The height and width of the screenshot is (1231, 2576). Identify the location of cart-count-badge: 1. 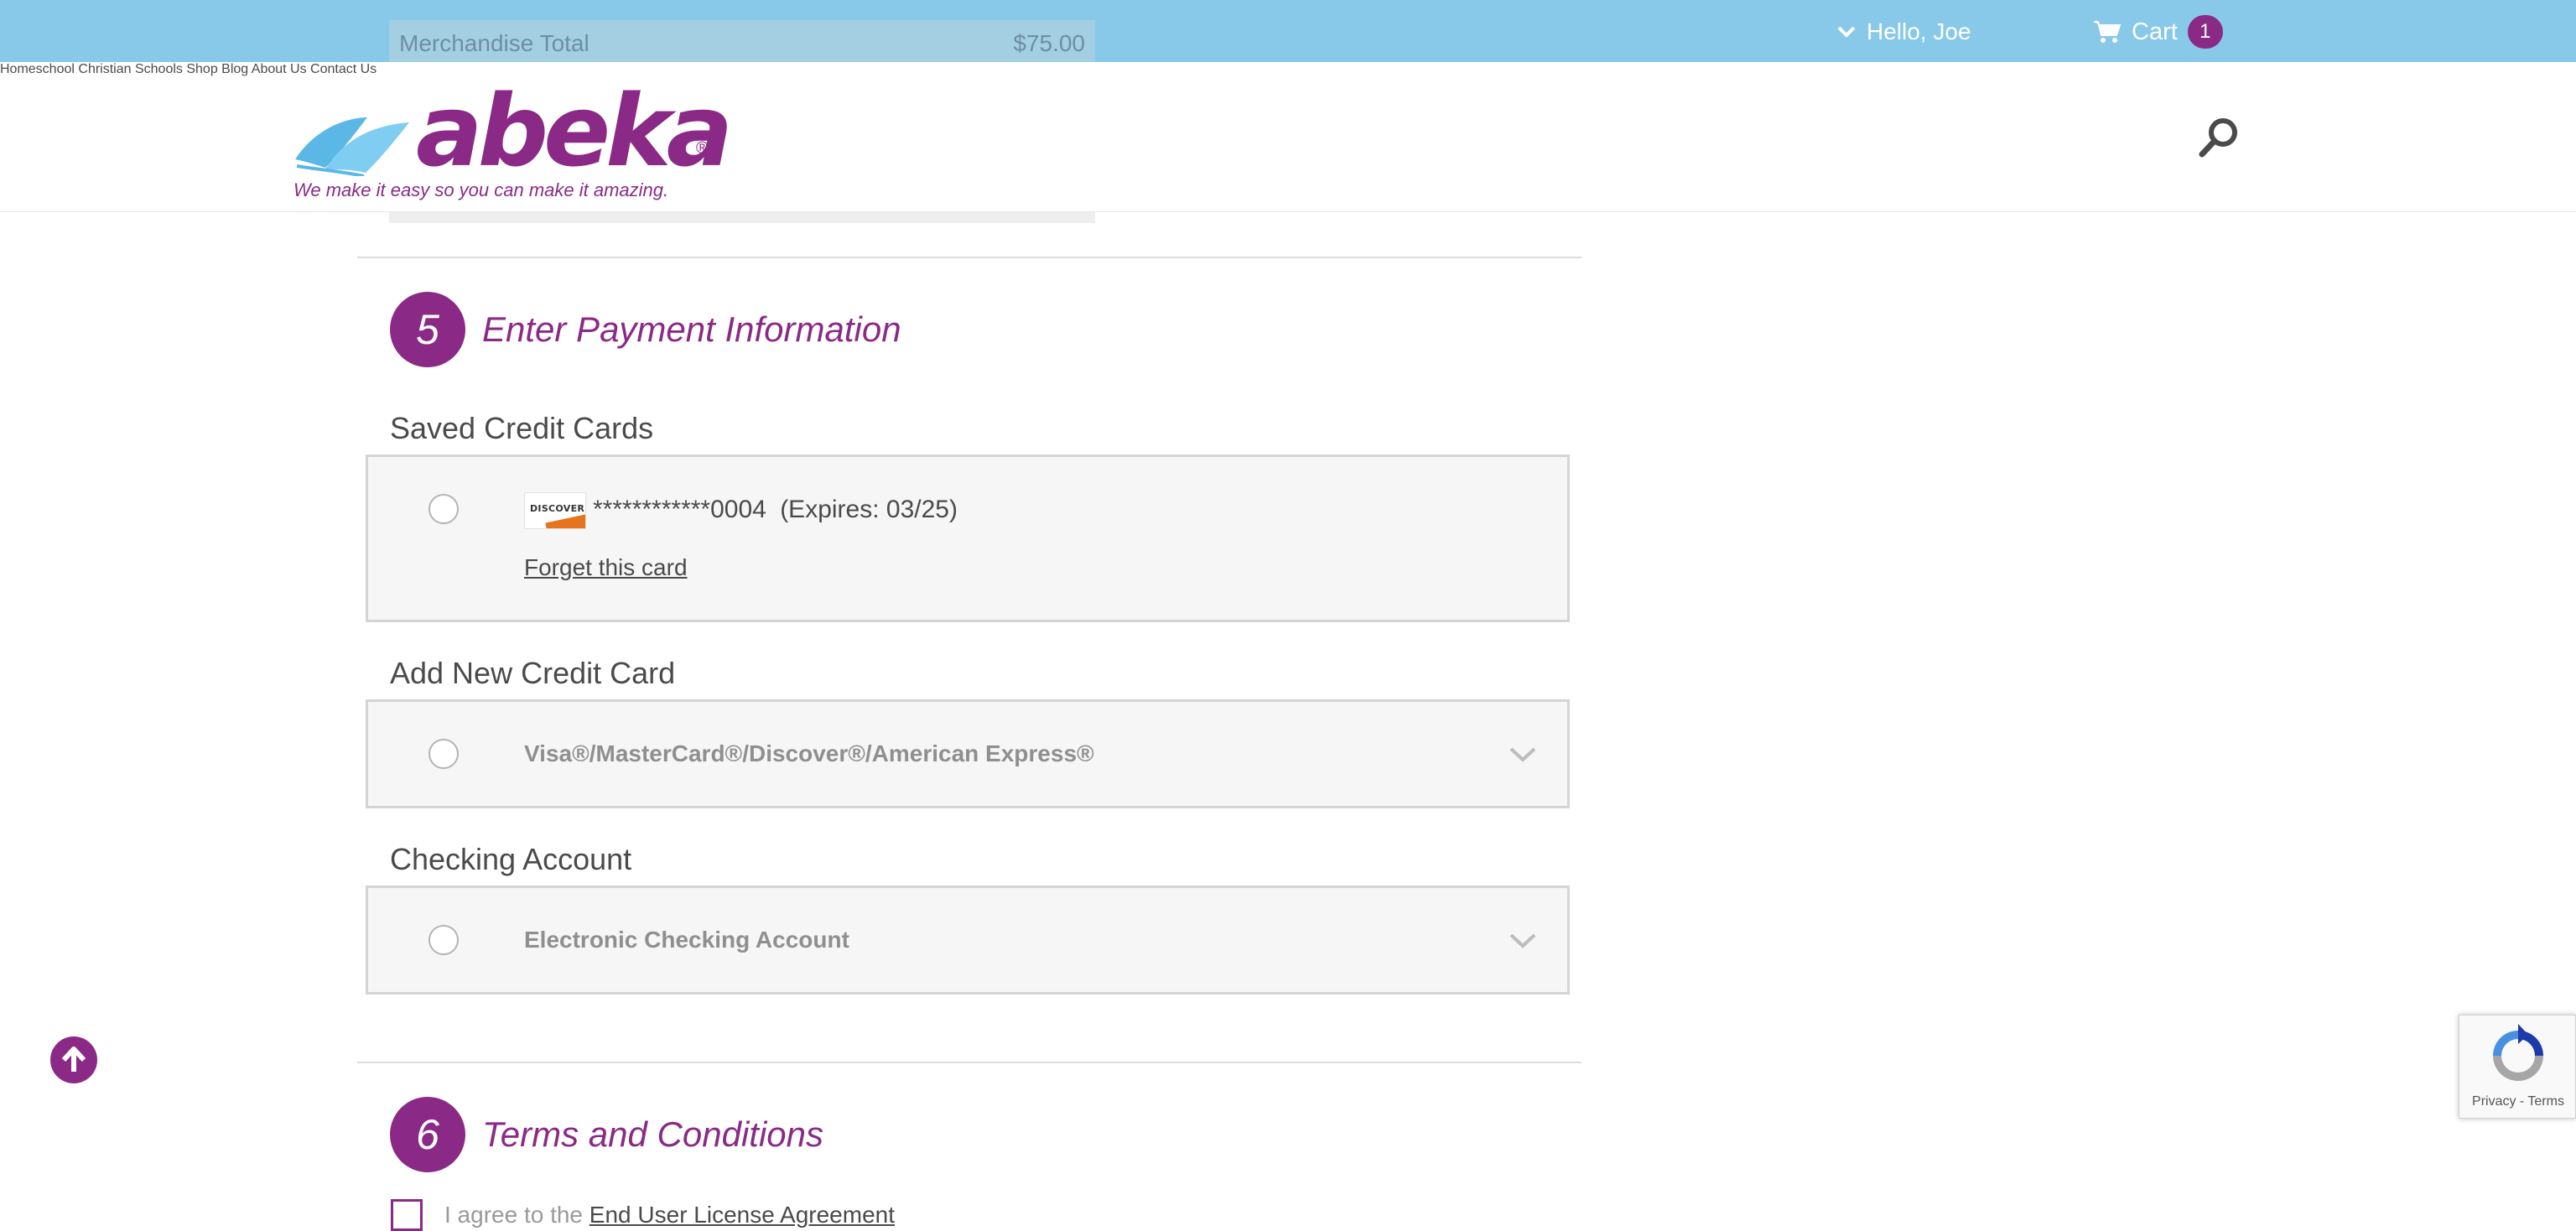
(2205, 32).